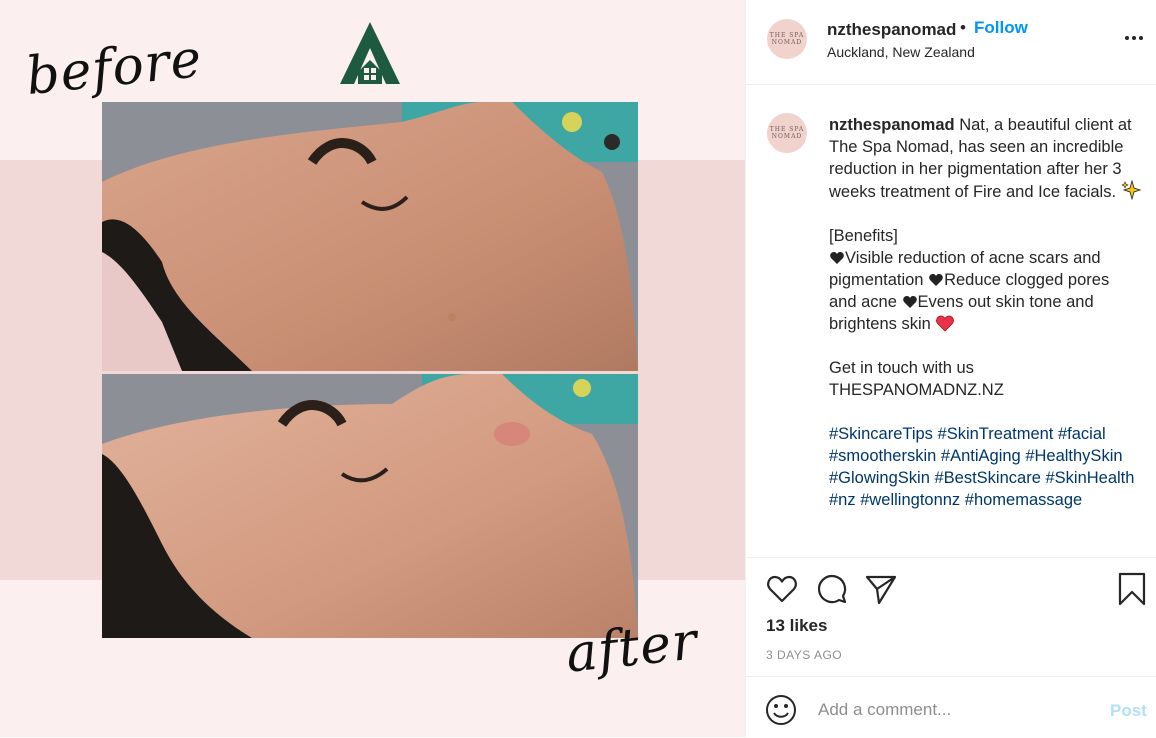 Image resolution: width=1156 pixels, height=738 pixels. What do you see at coordinates (787, 39) in the screenshot?
I see `avatar: THE SPA NOMAD` at bounding box center [787, 39].